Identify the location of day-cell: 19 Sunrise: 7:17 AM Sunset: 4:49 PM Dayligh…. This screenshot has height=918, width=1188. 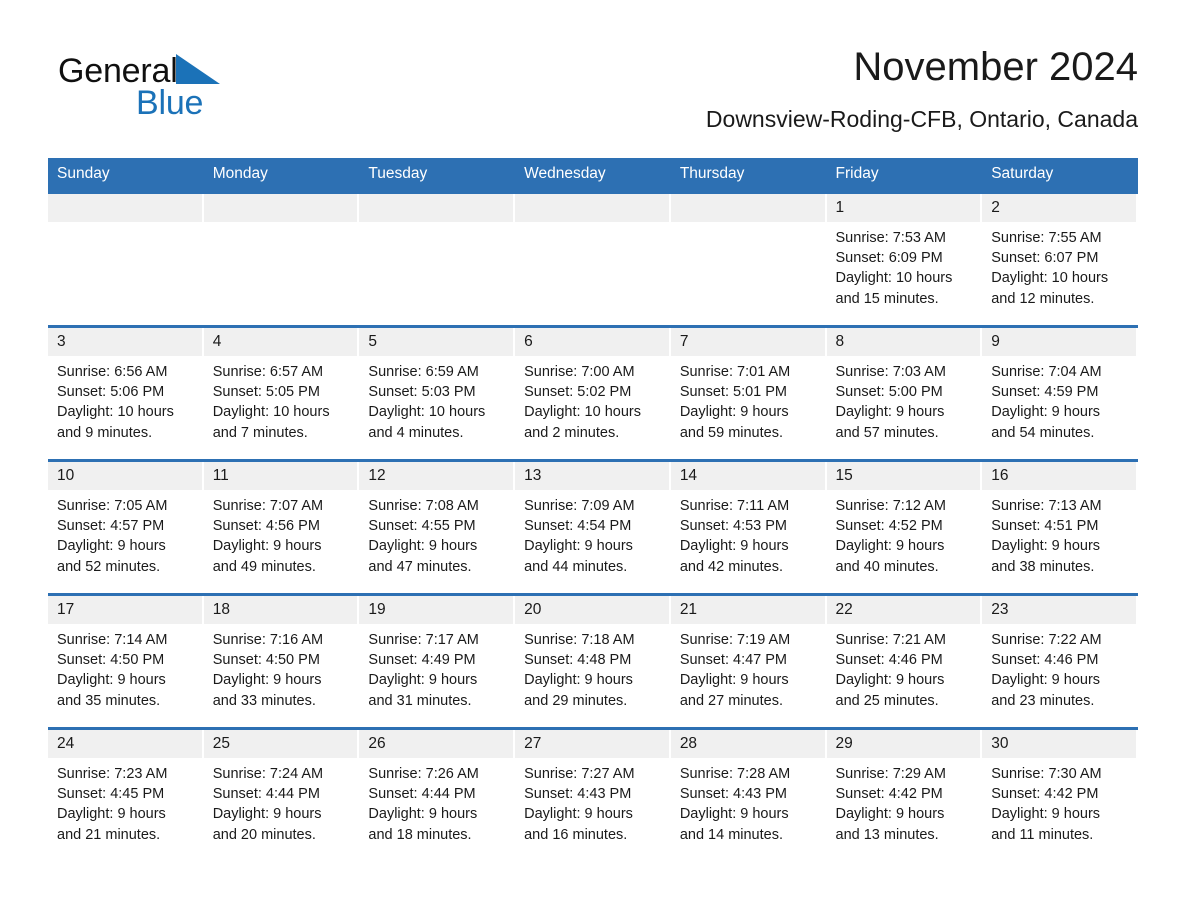
(437, 661).